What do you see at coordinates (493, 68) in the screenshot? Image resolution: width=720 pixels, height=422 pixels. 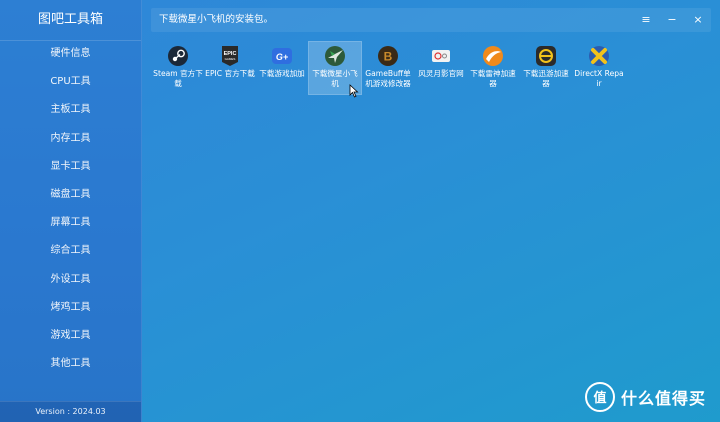 I see `app-leishen: 下载雷神加速器` at bounding box center [493, 68].